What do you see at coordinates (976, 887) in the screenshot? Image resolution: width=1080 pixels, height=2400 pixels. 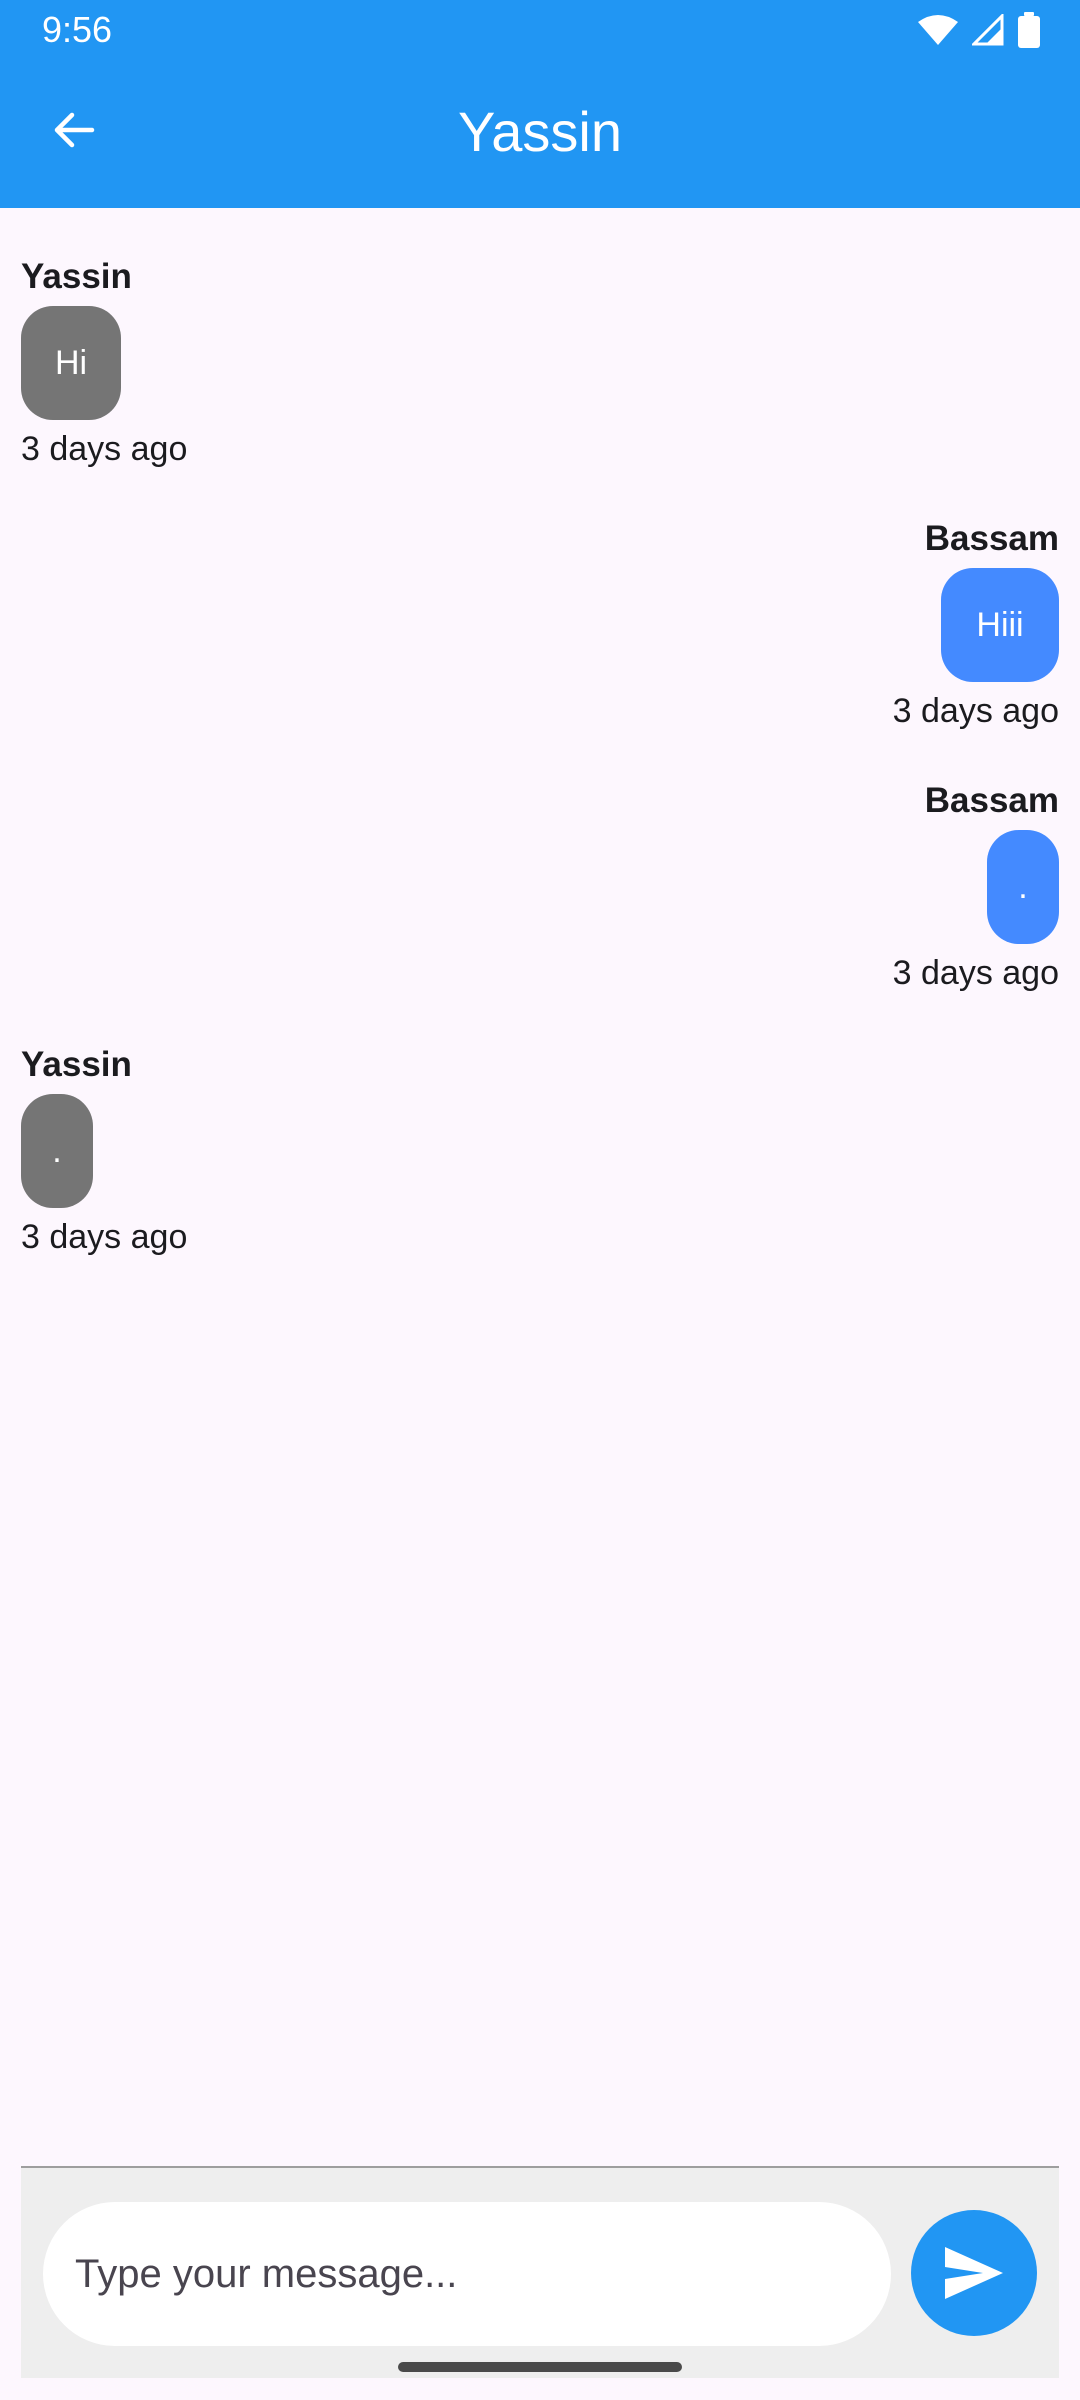 I see `message-item: Bassam . 3 days ago` at bounding box center [976, 887].